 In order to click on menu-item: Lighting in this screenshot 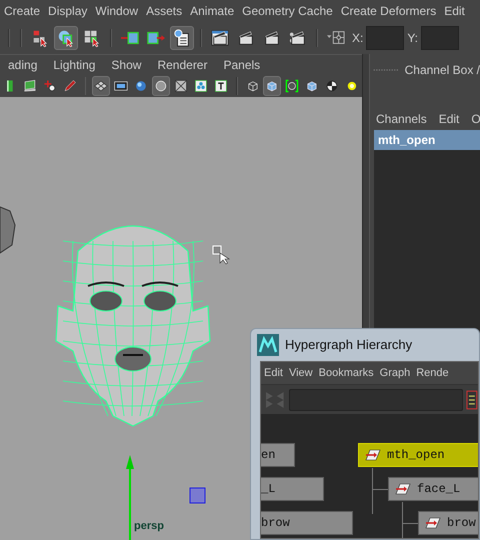, I will do `click(74, 65)`.